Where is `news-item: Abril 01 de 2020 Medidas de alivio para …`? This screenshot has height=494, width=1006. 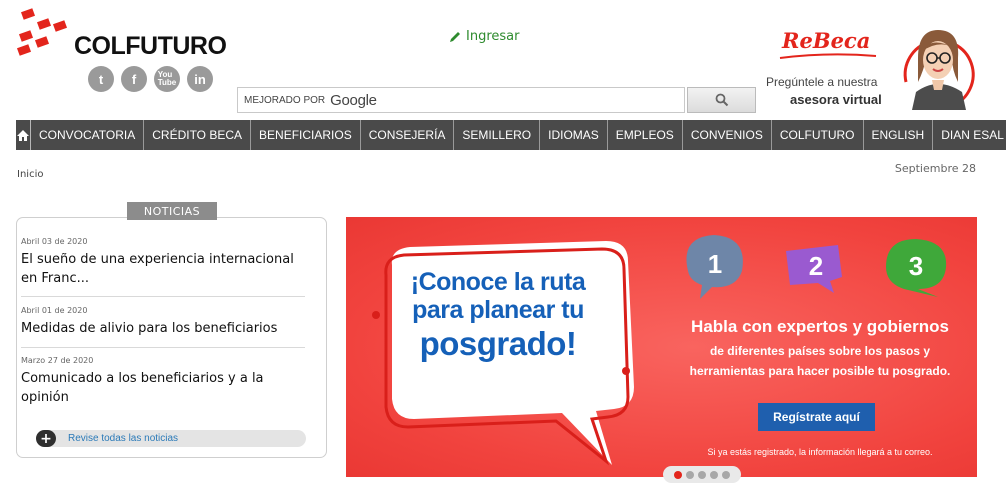
news-item: Abril 01 de 2020 Medidas de alivio para … is located at coordinates (163, 327).